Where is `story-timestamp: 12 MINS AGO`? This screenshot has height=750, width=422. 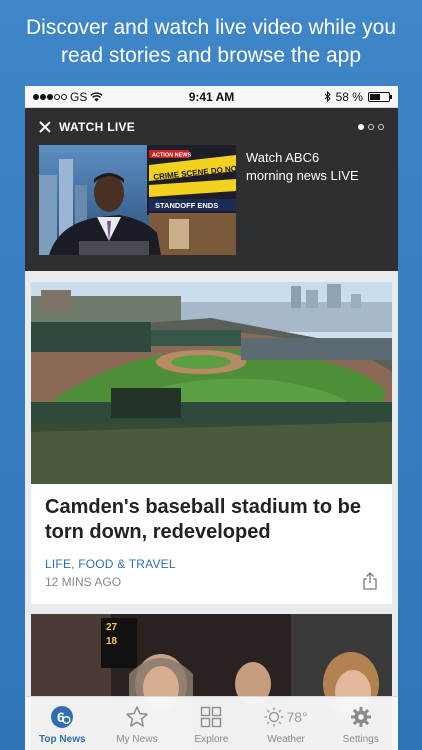
story-timestamp: 12 MINS AGO is located at coordinates (83, 582).